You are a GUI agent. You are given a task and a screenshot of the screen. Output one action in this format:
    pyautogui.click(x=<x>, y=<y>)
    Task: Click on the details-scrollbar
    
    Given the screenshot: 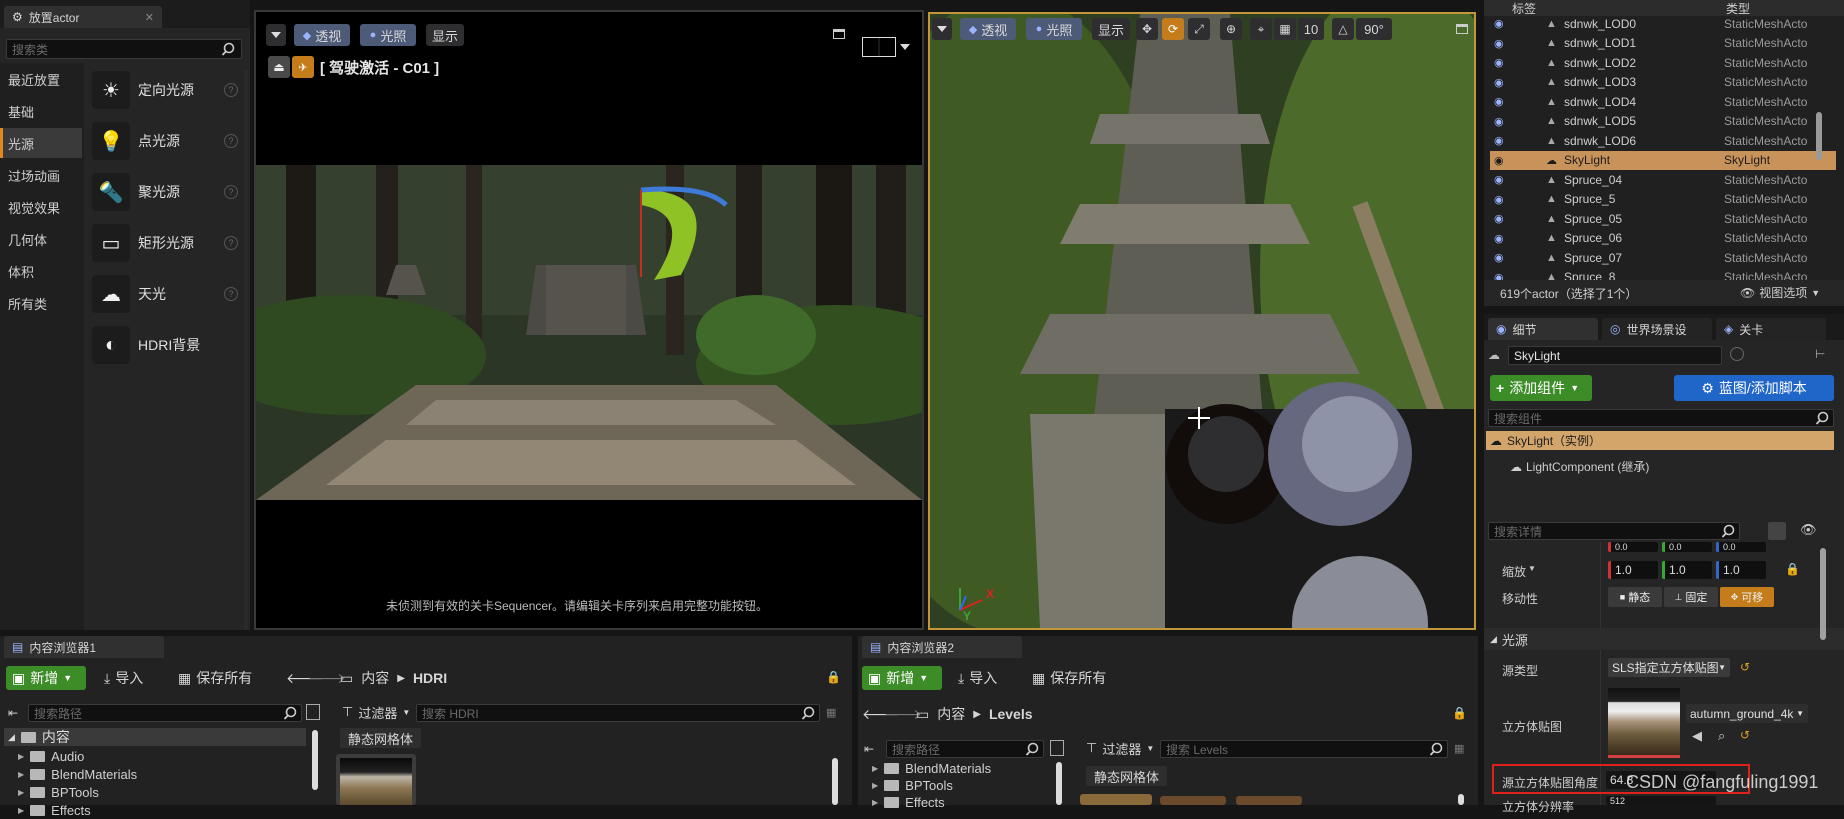 What is the action you would take?
    pyautogui.click(x=1823, y=594)
    